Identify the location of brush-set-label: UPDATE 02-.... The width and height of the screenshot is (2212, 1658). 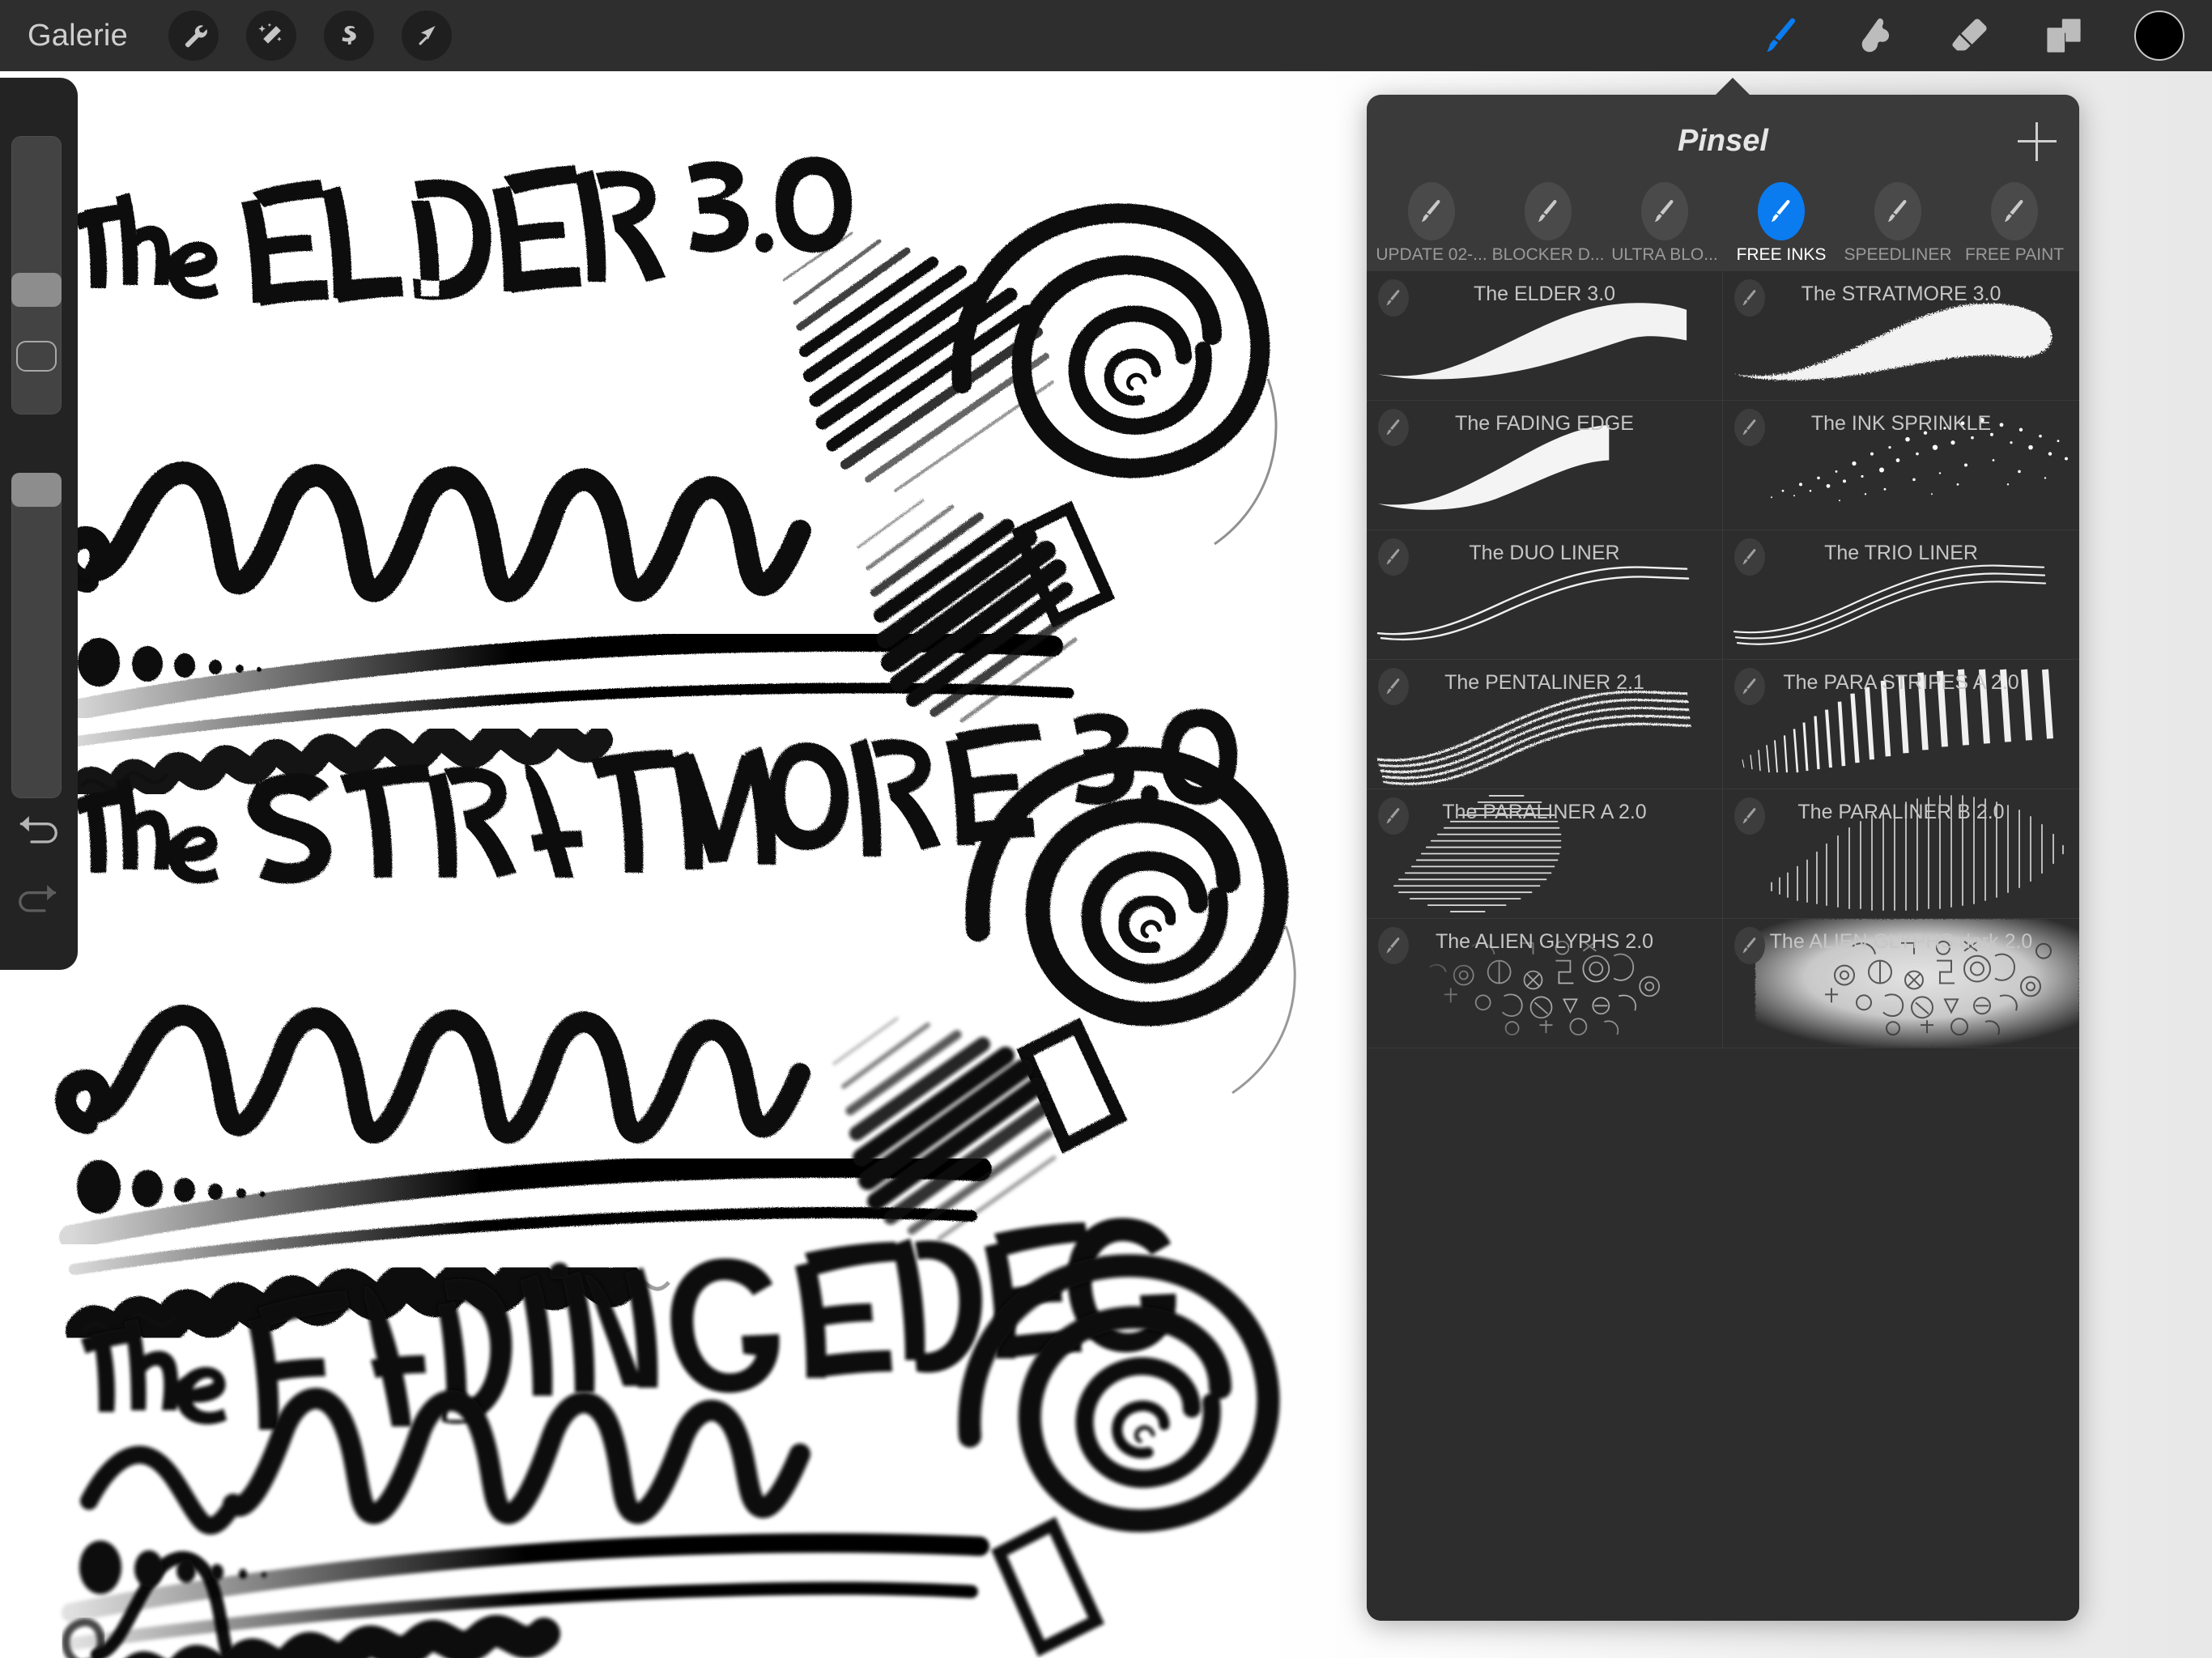
(1431, 254).